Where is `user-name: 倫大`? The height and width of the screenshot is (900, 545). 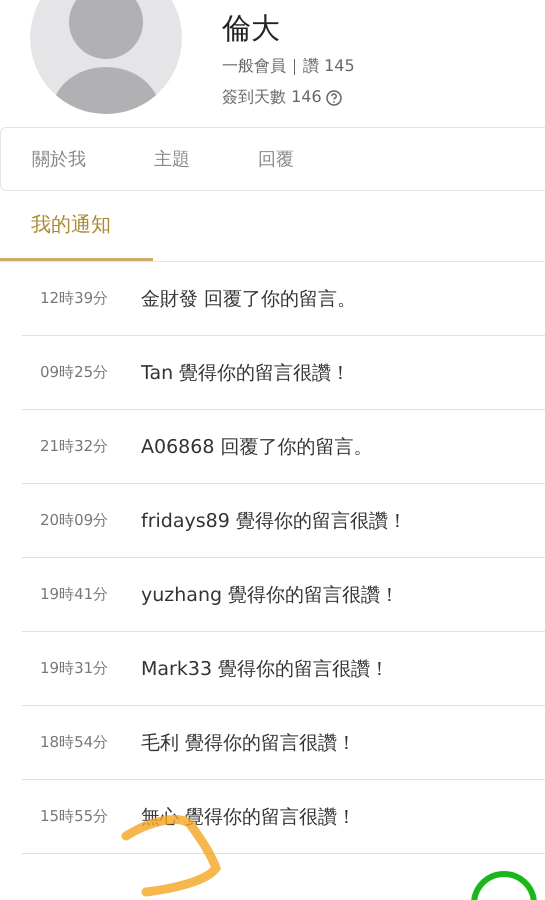
user-name: 倫大 is located at coordinates (251, 28).